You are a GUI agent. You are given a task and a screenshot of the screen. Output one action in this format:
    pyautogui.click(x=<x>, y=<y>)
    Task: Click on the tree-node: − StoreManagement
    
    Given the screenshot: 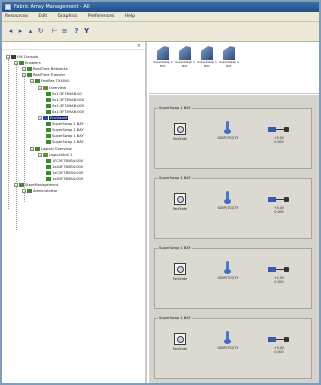 What is the action you would take?
    pyautogui.click(x=36, y=185)
    